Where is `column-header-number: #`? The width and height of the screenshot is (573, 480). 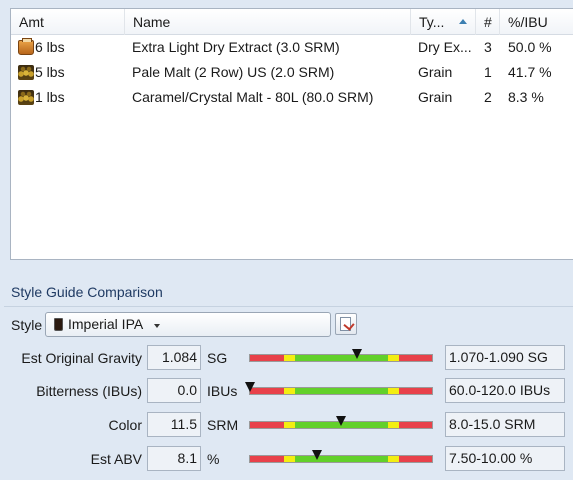 column-header-number: # is located at coordinates (488, 22).